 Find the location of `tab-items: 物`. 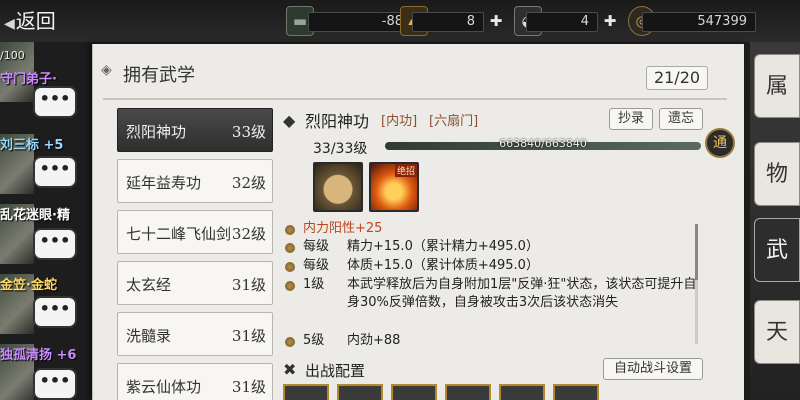

tab-items: 物 is located at coordinates (777, 174).